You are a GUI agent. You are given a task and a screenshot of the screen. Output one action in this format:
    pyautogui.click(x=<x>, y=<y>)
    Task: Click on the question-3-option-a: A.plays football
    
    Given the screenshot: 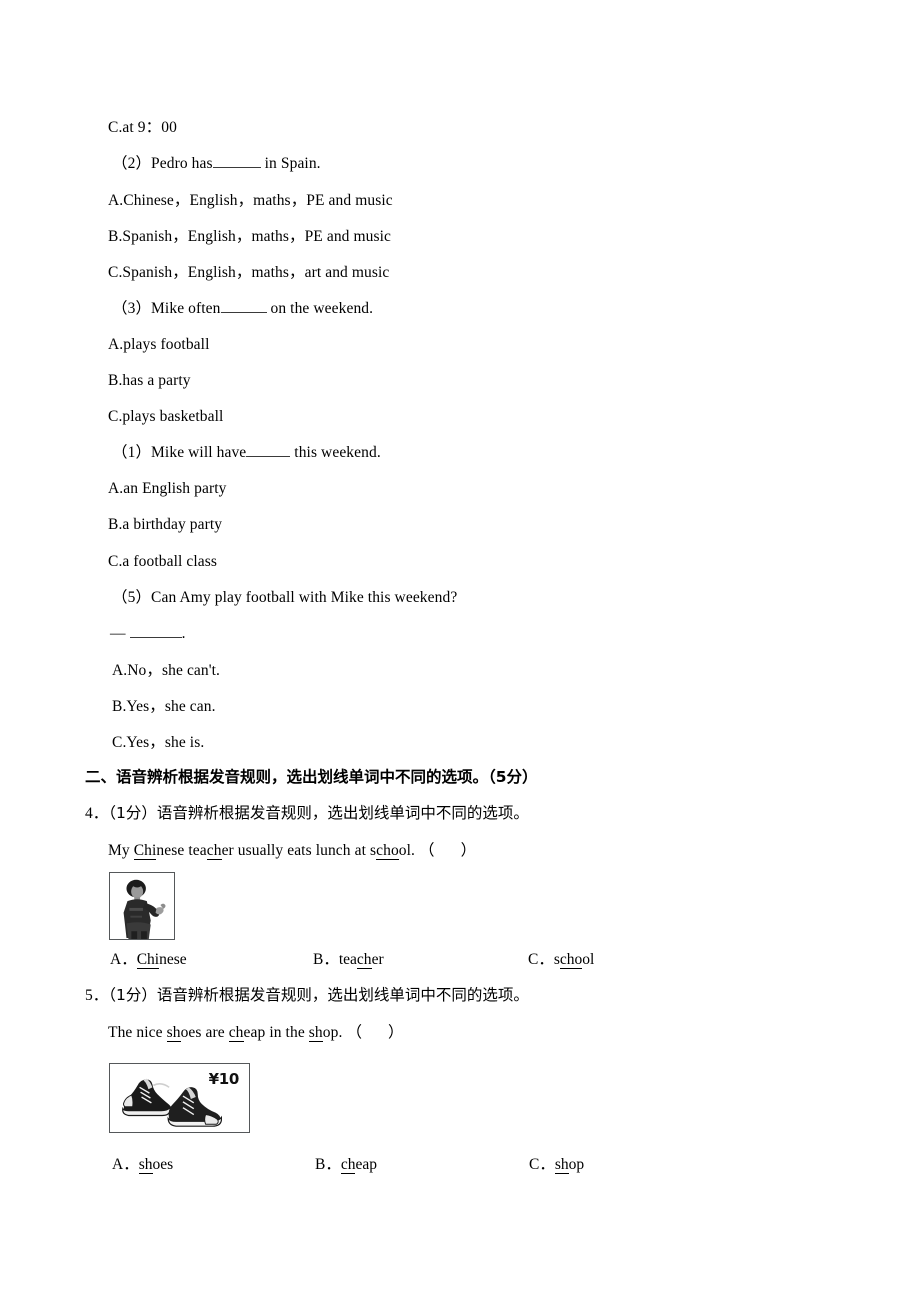 What is the action you would take?
    pyautogui.click(x=159, y=344)
    